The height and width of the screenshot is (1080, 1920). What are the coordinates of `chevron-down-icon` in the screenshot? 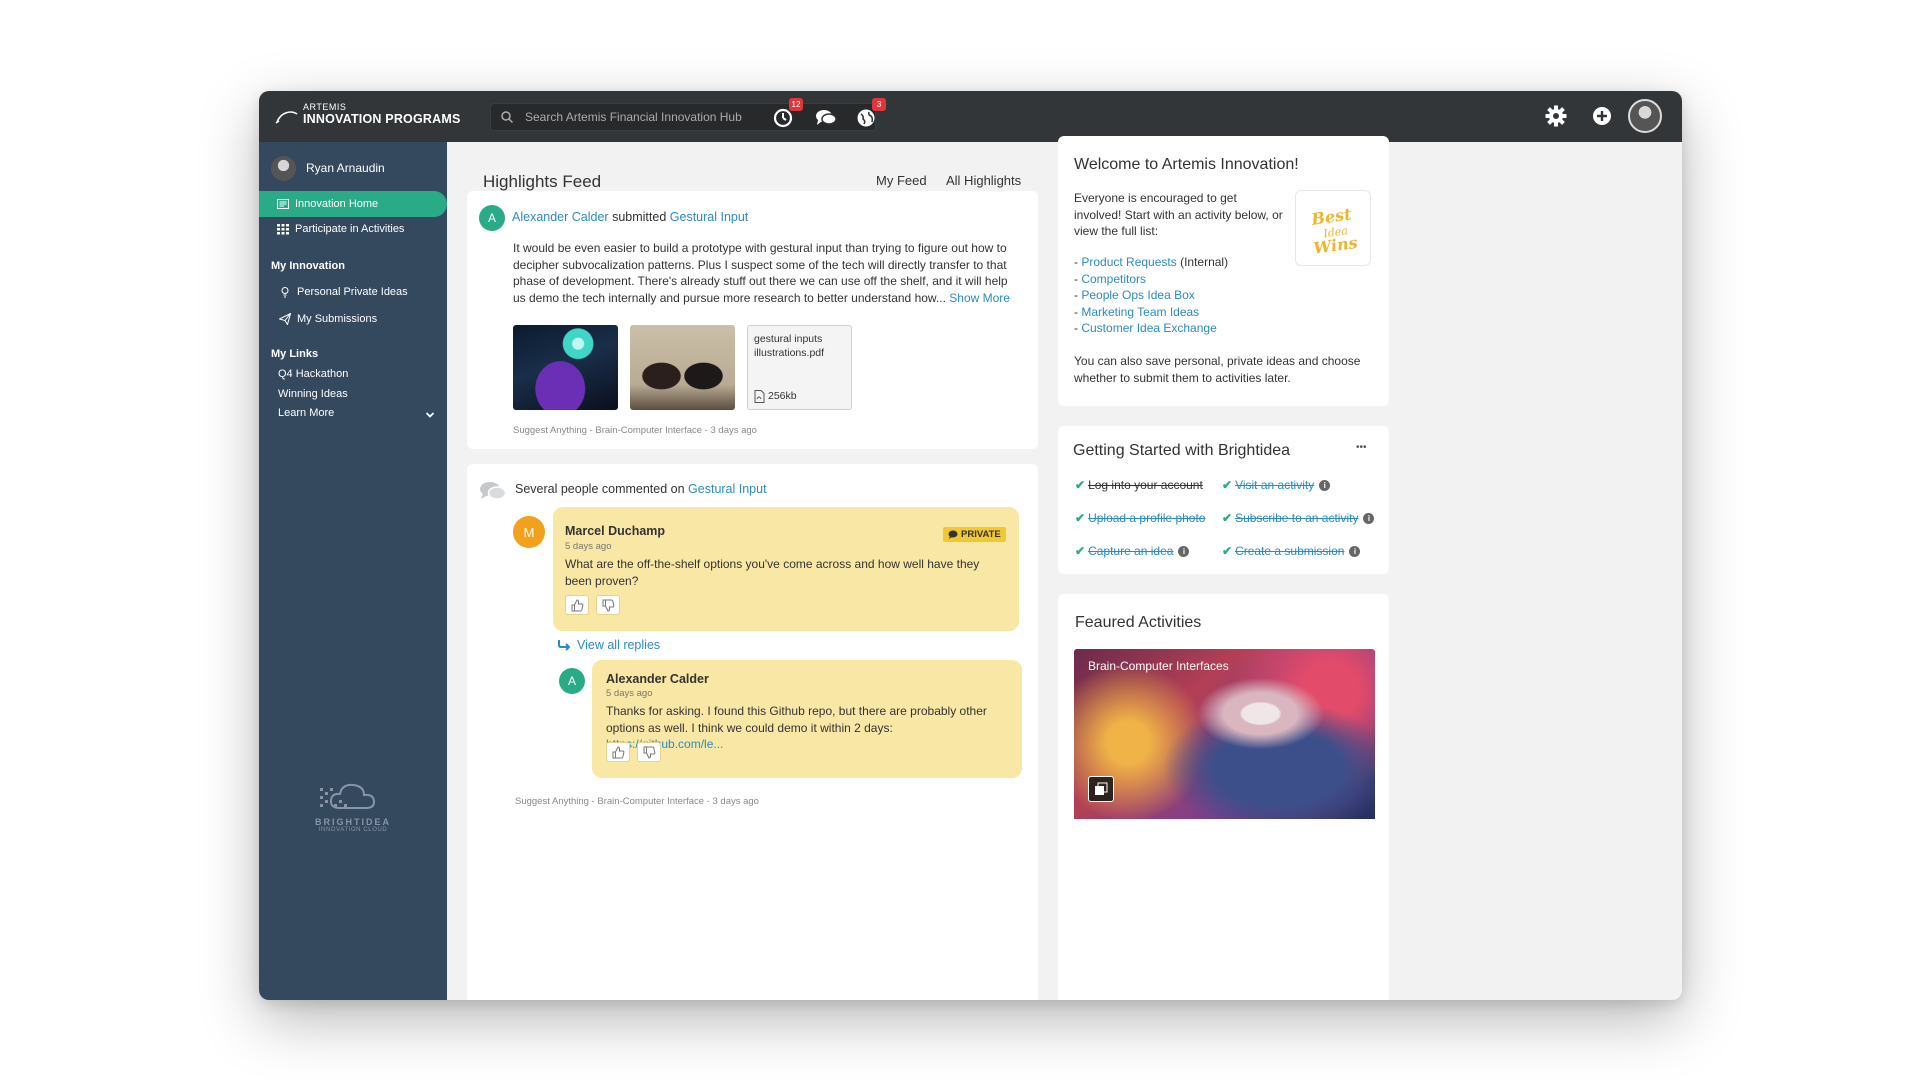 It's located at (430, 415).